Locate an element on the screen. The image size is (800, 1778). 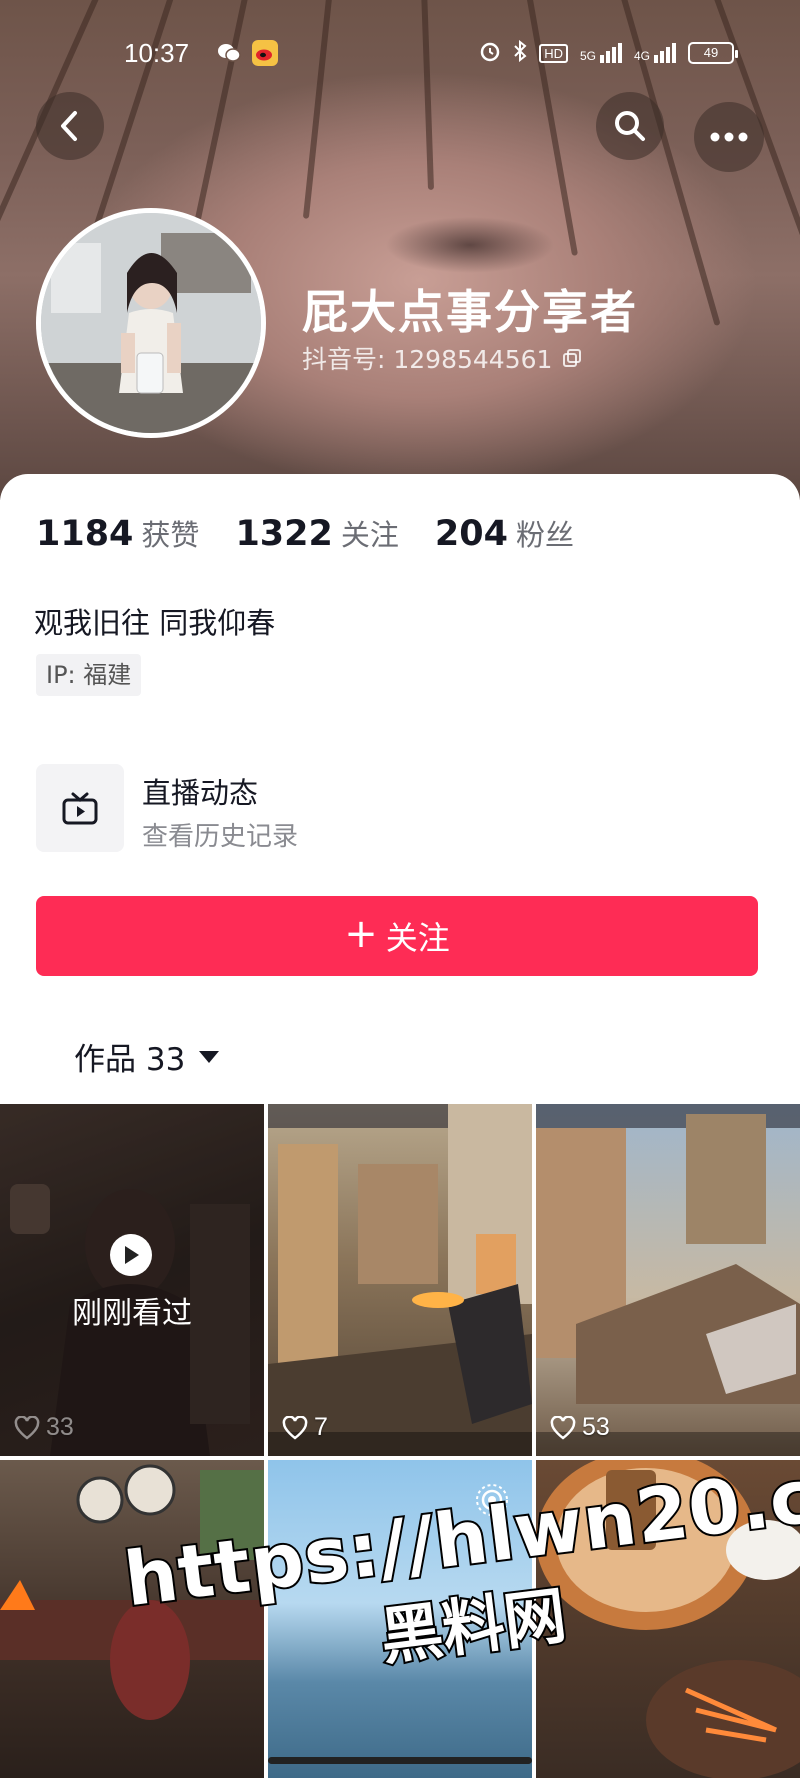
video-tile: 7 is located at coordinates (400, 1280).